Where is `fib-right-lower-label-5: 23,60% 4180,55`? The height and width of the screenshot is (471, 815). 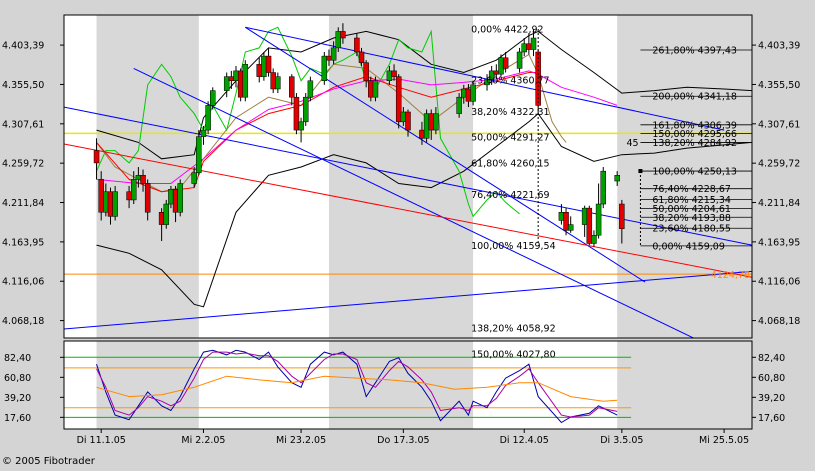 fib-right-lower-label-5: 23,60% 4180,55 is located at coordinates (691, 229).